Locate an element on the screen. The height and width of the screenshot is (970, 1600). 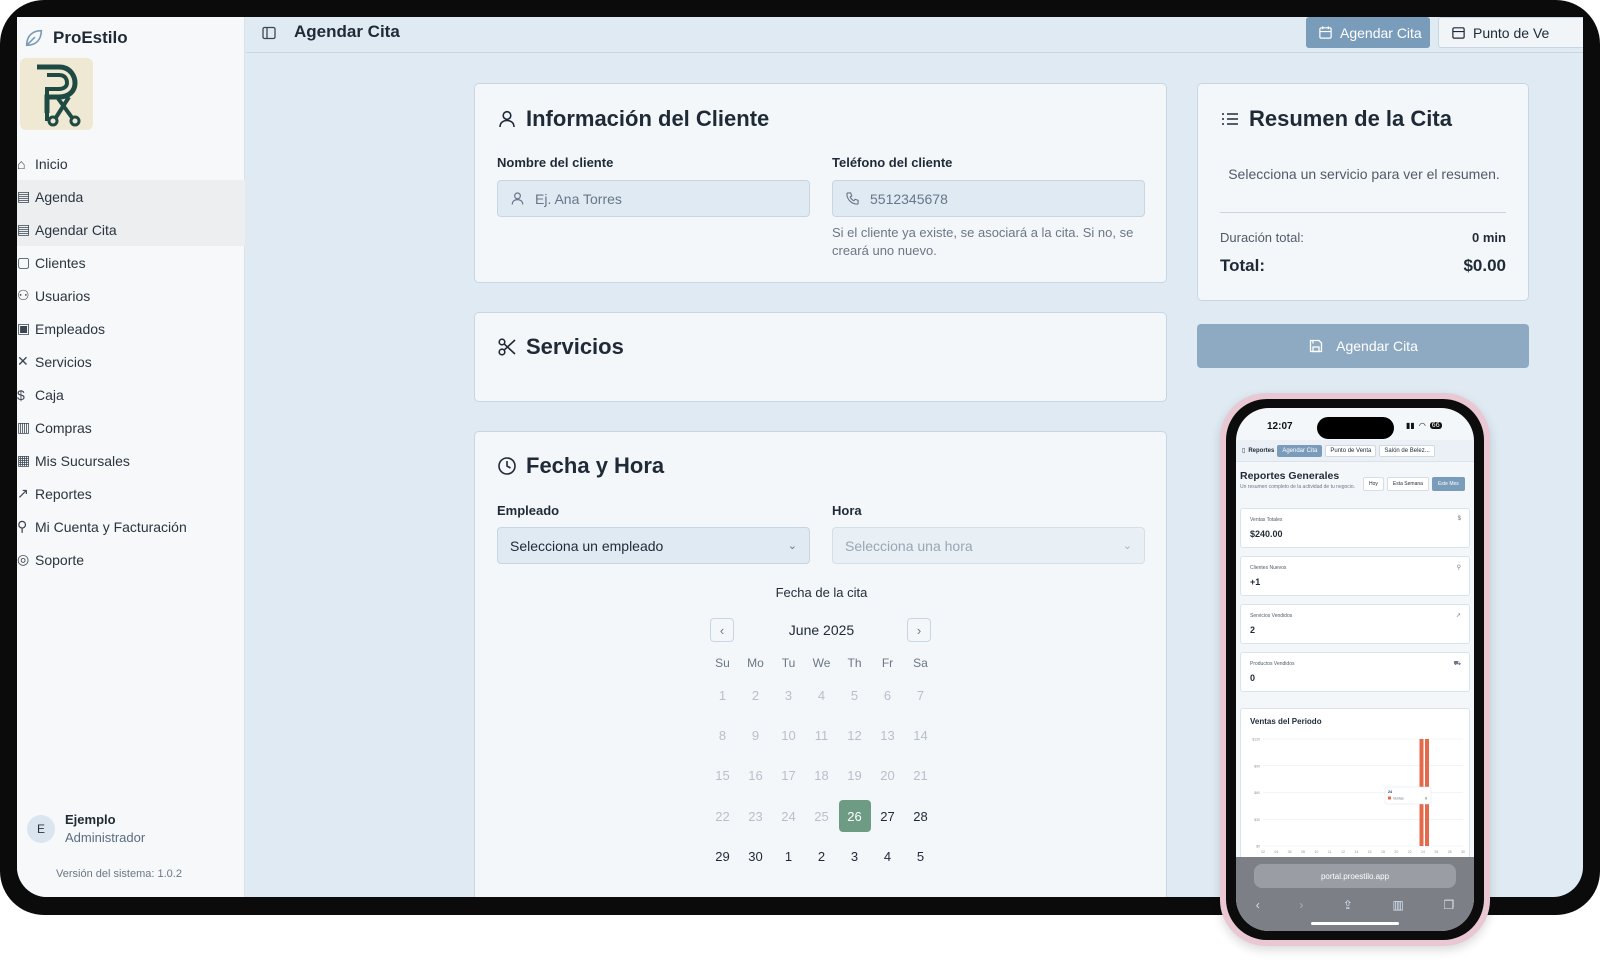
calendar-day: 30 is located at coordinates (755, 856).